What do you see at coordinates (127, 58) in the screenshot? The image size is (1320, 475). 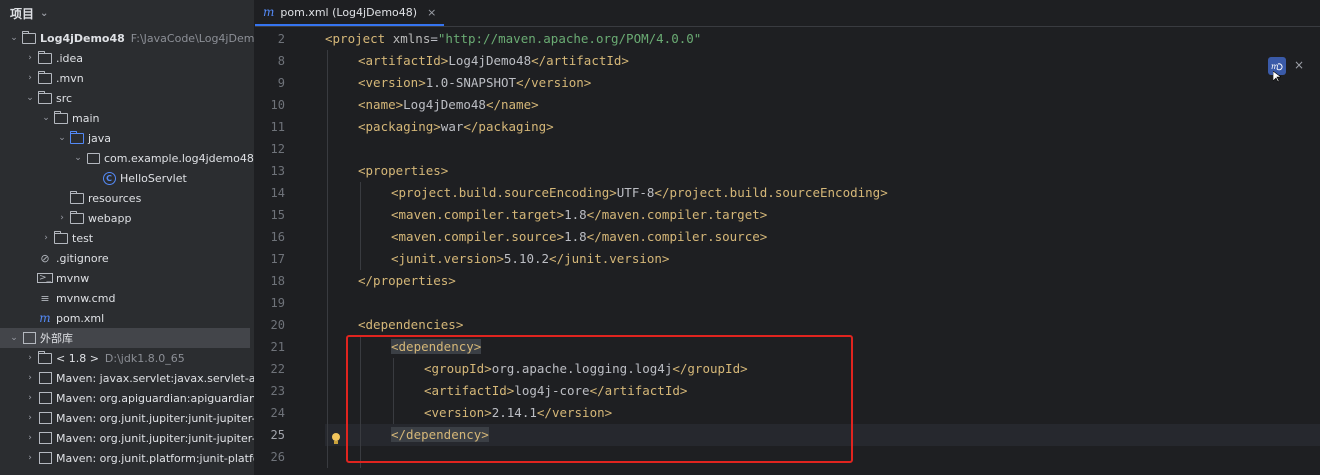 I see `tree-item: › .idea` at bounding box center [127, 58].